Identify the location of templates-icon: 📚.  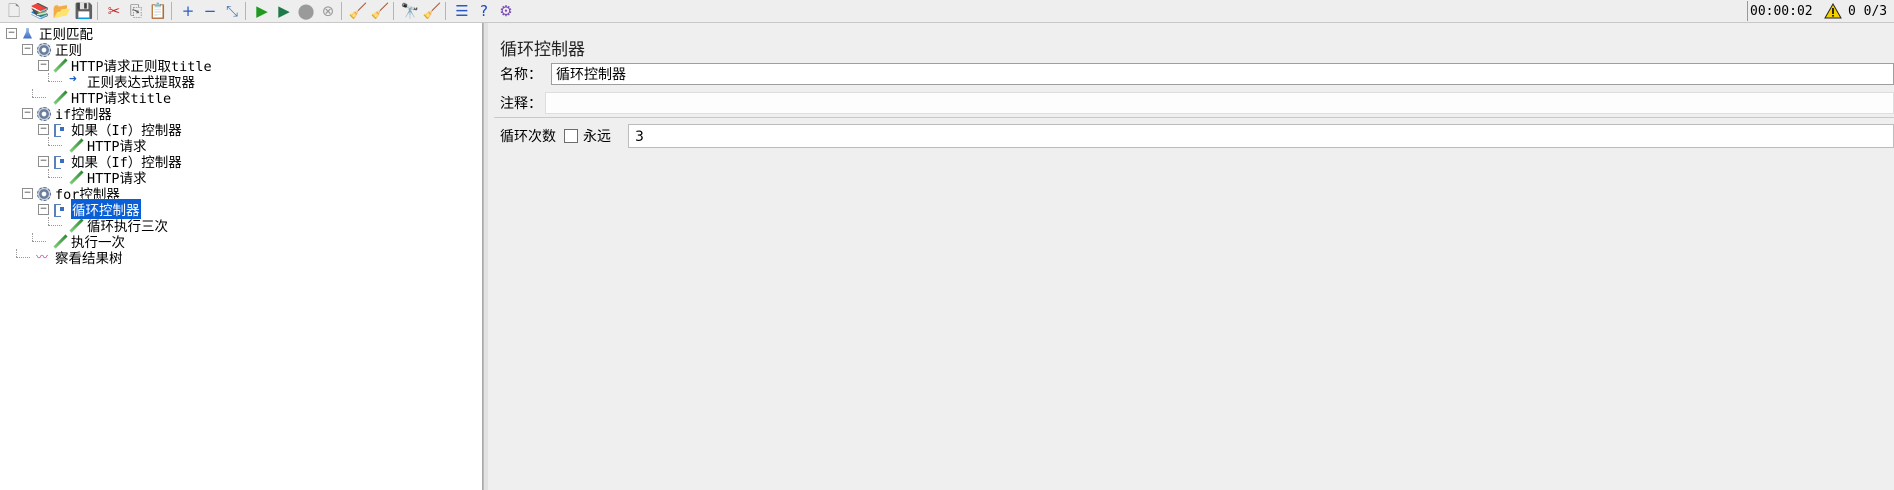
(40, 11).